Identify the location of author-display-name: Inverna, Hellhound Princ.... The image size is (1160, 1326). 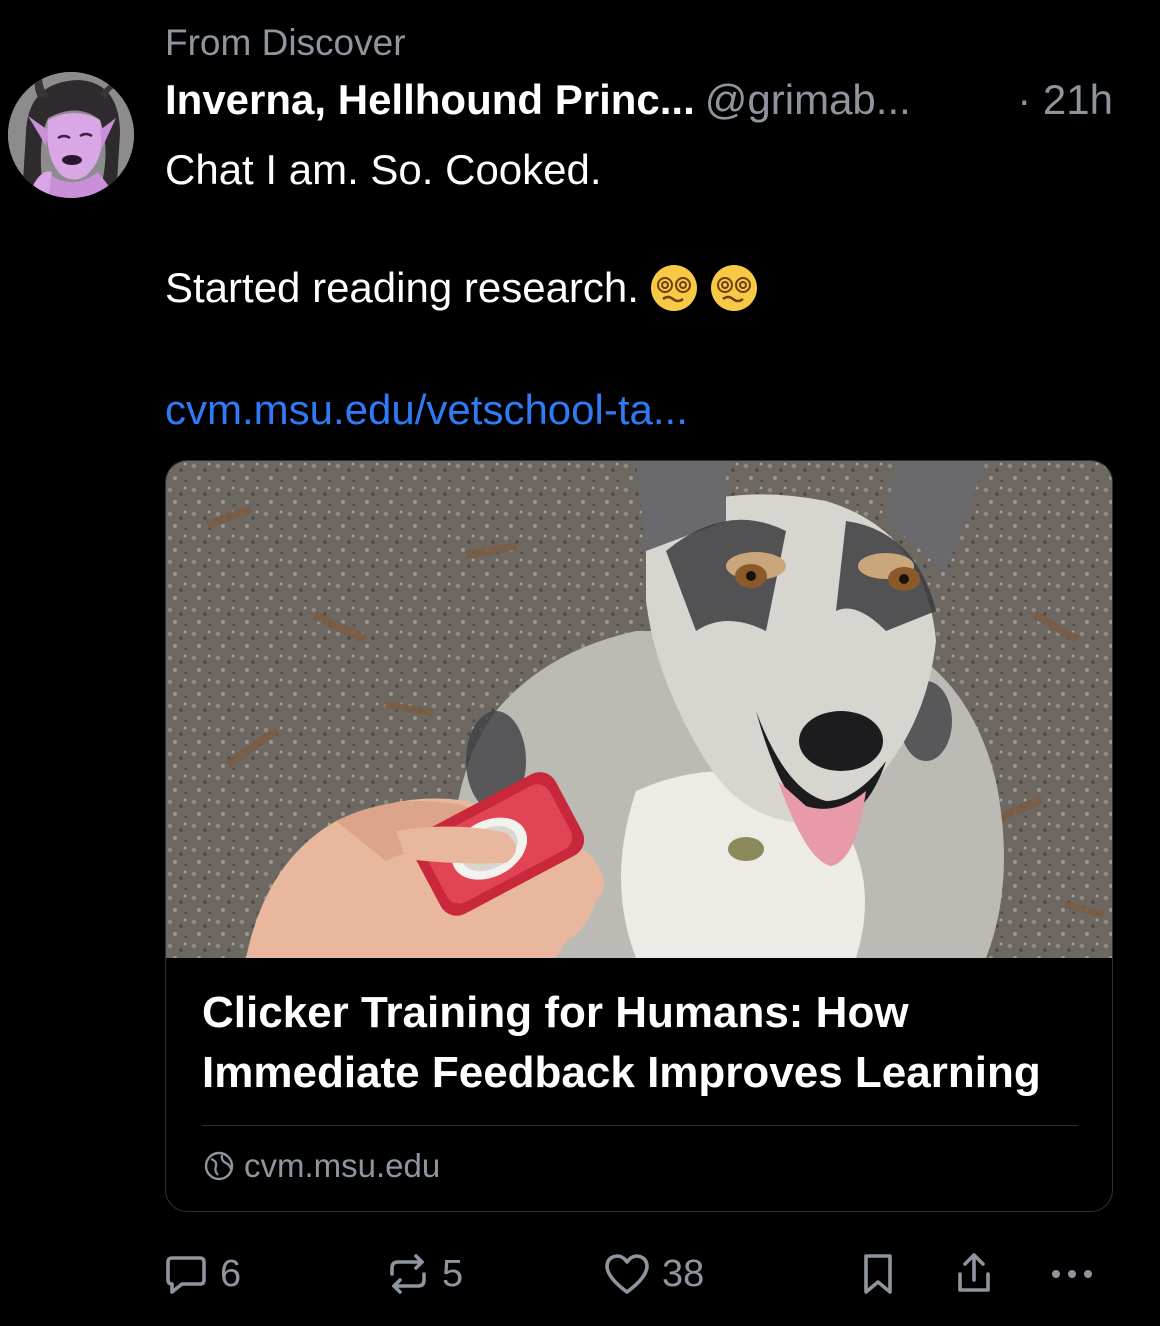
(430, 99).